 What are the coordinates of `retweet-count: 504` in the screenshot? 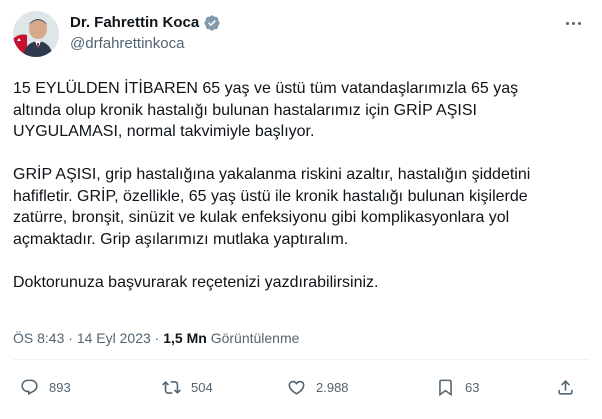 It's located at (202, 387).